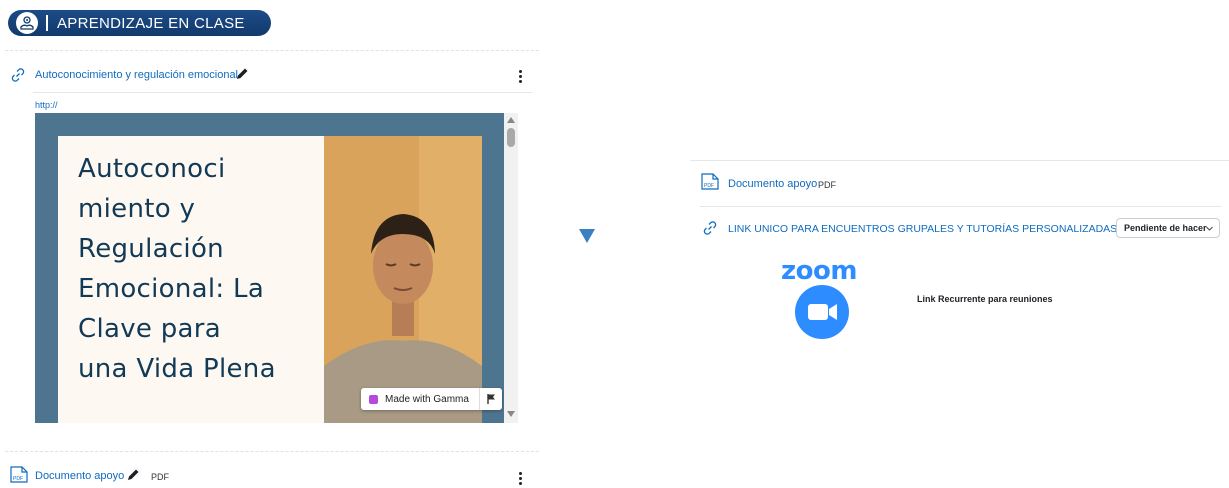  I want to click on activity-divider-dashed, so click(272, 451).